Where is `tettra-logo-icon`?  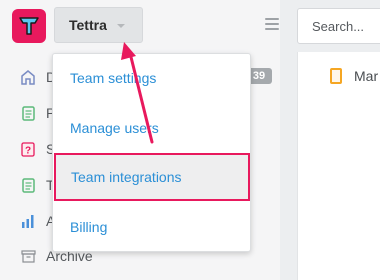
tettra-logo-icon is located at coordinates (29, 26).